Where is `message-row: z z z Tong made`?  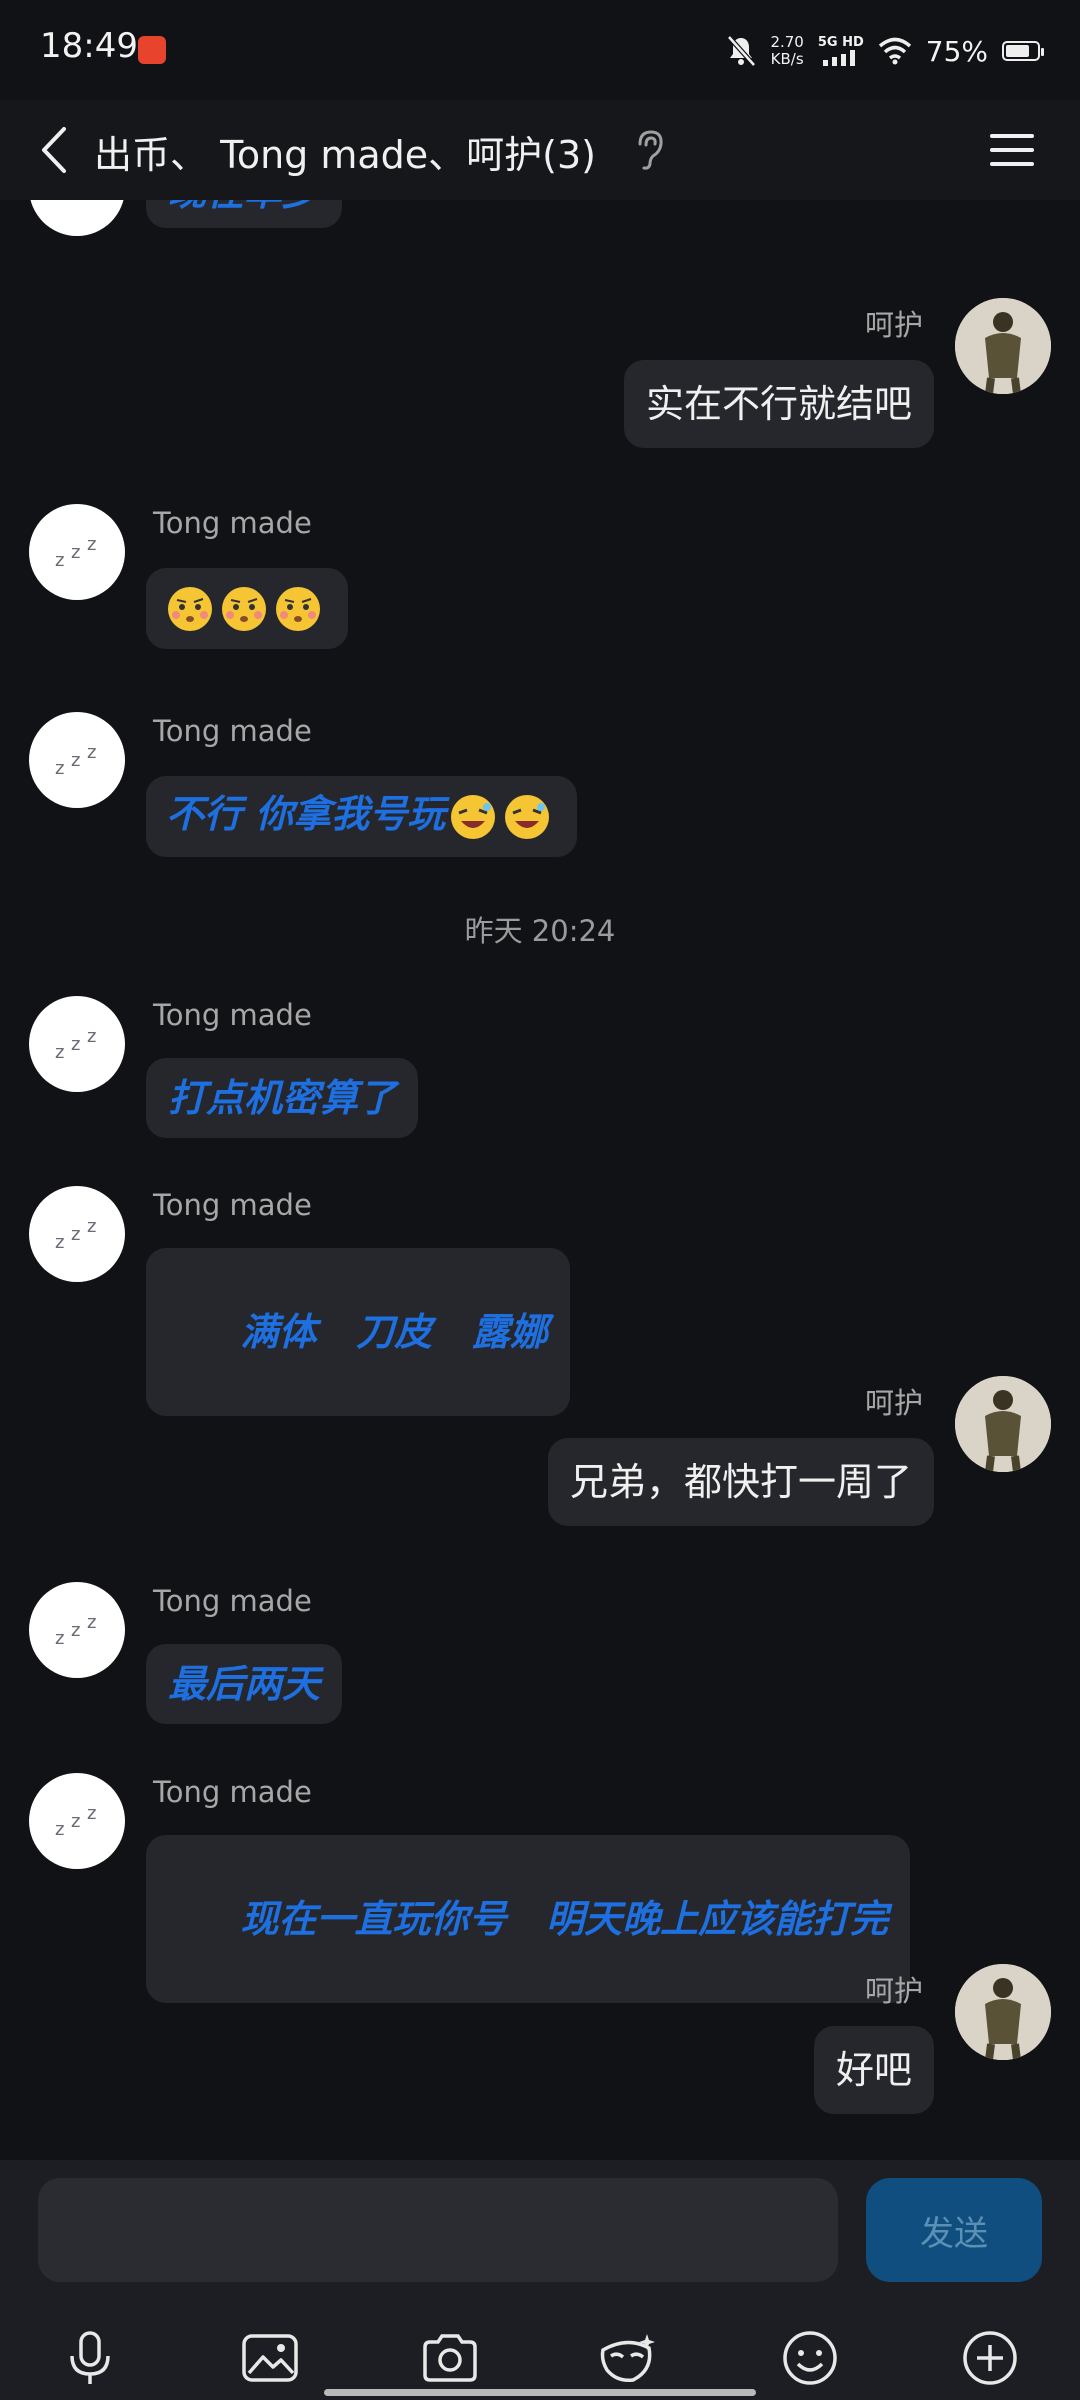
message-row: z z z Tong made is located at coordinates (540, 589).